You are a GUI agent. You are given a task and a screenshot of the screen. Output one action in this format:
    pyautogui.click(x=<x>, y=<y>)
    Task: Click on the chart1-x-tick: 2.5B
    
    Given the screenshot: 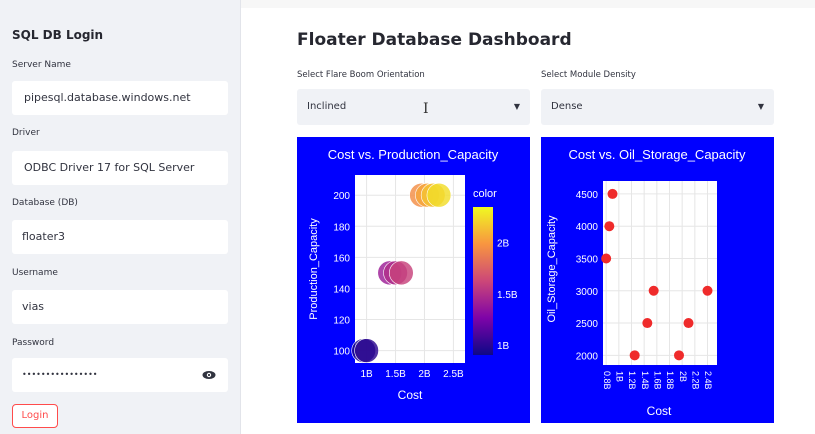 What is the action you would take?
    pyautogui.click(x=453, y=374)
    